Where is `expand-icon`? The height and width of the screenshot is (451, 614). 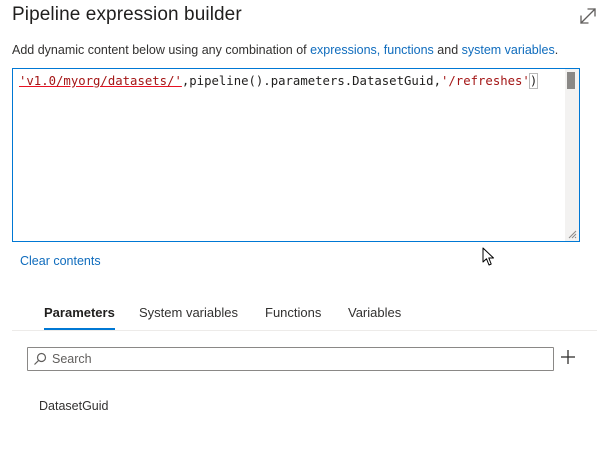
expand-icon is located at coordinates (588, 16).